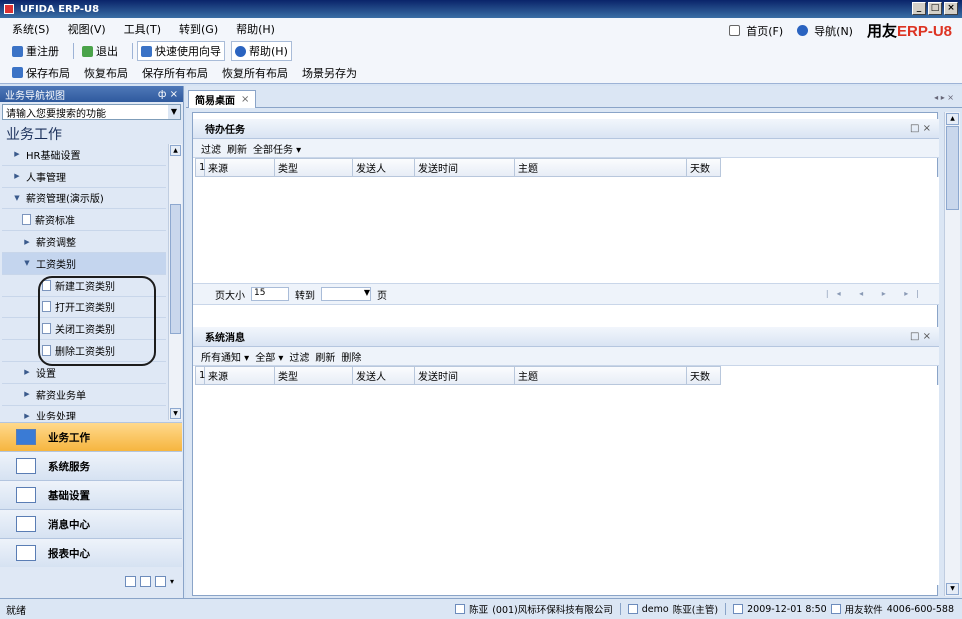 The width and height of the screenshot is (962, 619). Describe the element at coordinates (175, 73) in the screenshot. I see `save-all-layouts-button: 保存所有布局` at that location.